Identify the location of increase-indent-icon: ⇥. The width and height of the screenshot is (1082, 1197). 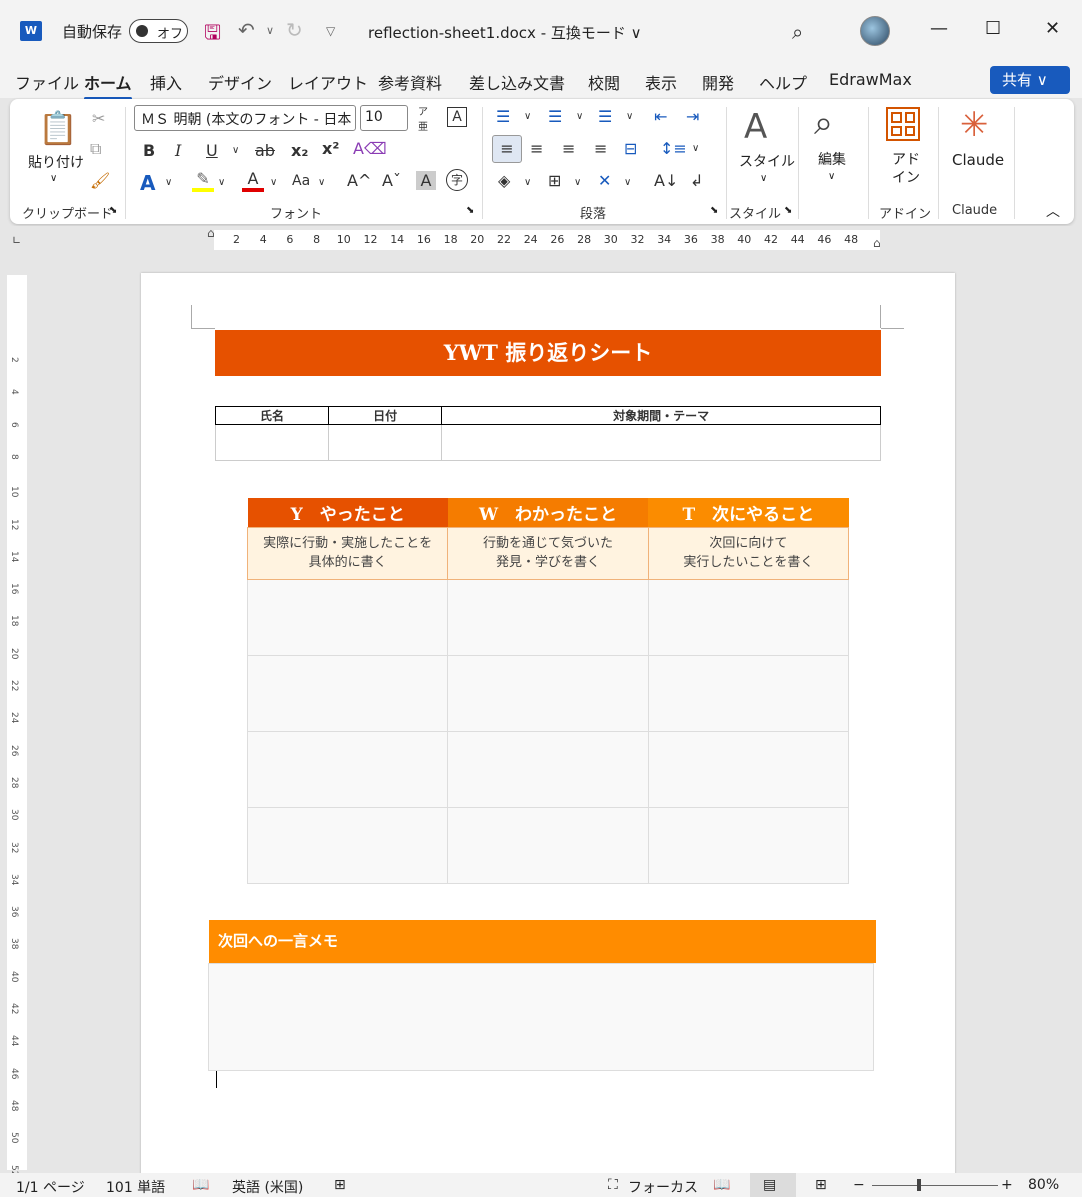
(692, 116).